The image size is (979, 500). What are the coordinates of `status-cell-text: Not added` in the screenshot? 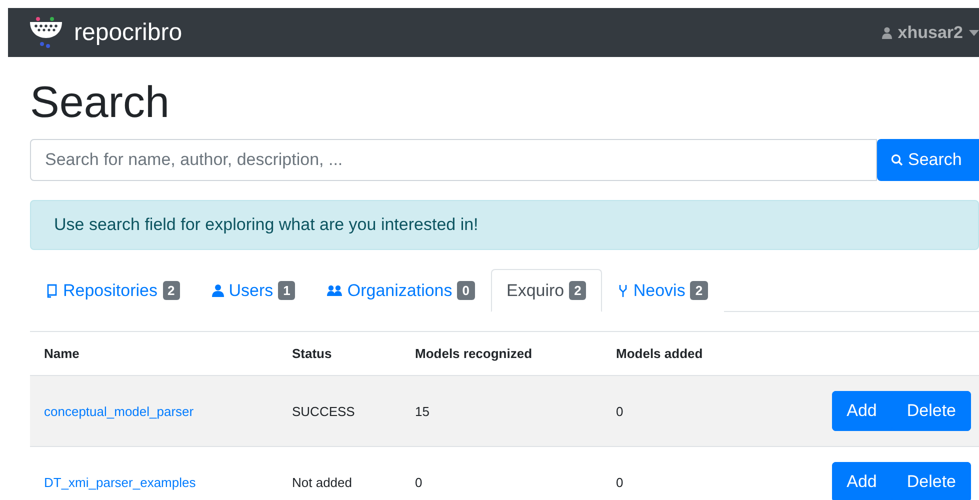 It's located at (322, 482).